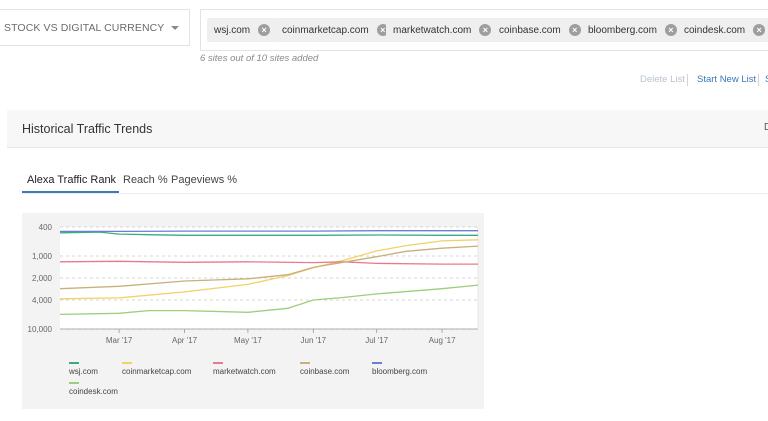 This screenshot has width=768, height=421. What do you see at coordinates (42, 278) in the screenshot?
I see `y-tick-label: 2,000` at bounding box center [42, 278].